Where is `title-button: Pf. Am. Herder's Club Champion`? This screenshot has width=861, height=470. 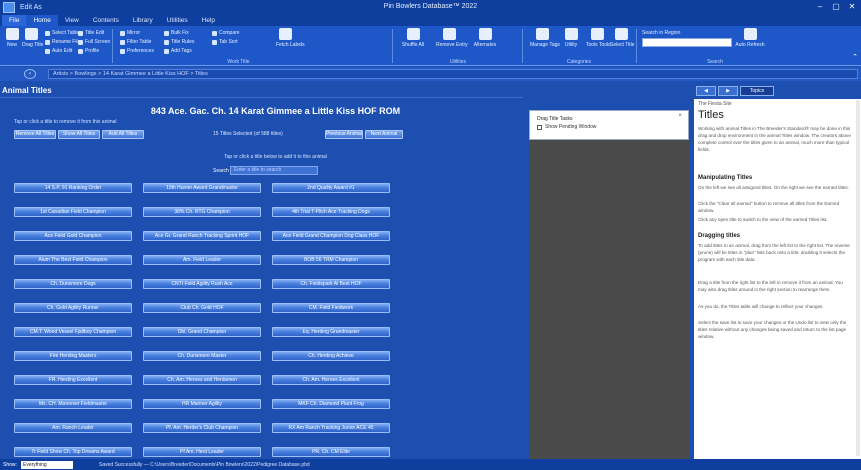
title-button: Pf. Am. Herder's Club Champion is located at coordinates (202, 428).